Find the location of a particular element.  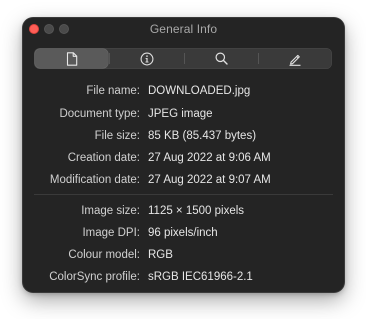

tab-annotations is located at coordinates (295, 58).